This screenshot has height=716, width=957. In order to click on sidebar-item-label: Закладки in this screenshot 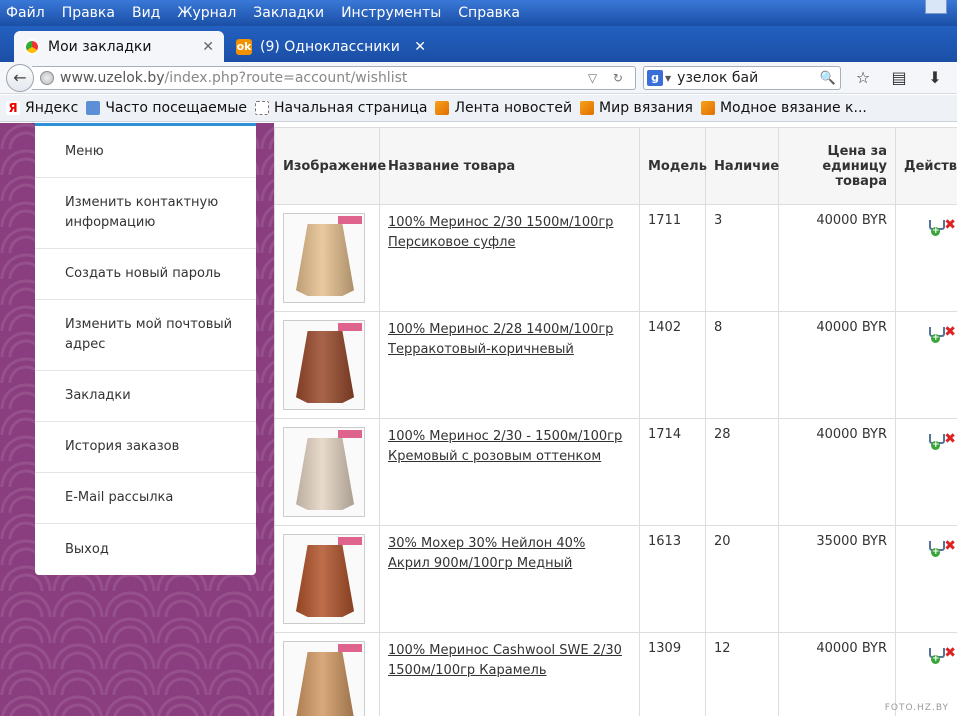, I will do `click(98, 395)`.